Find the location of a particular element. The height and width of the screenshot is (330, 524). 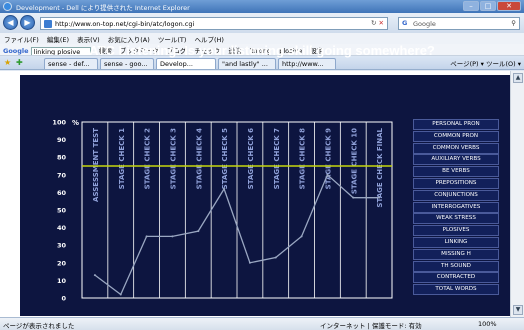

y-tick-label: 70 is located at coordinates (62, 175).